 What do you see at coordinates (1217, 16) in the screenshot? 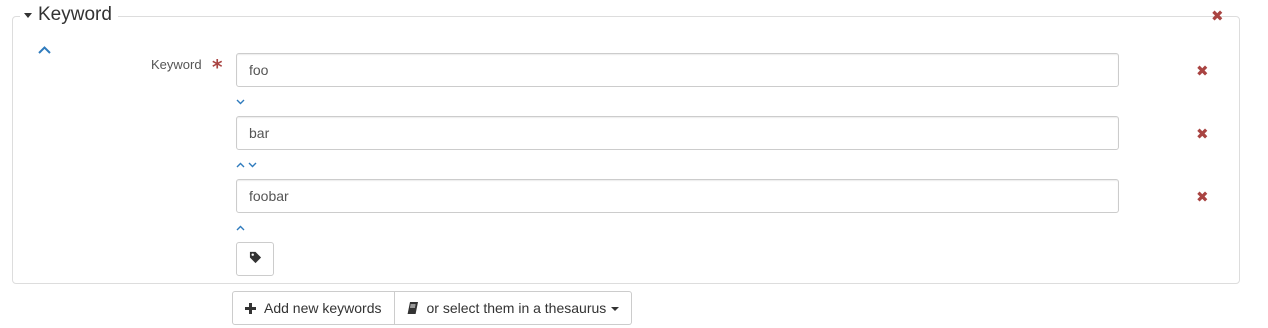
I see `remove-section-icon: ✖` at bounding box center [1217, 16].